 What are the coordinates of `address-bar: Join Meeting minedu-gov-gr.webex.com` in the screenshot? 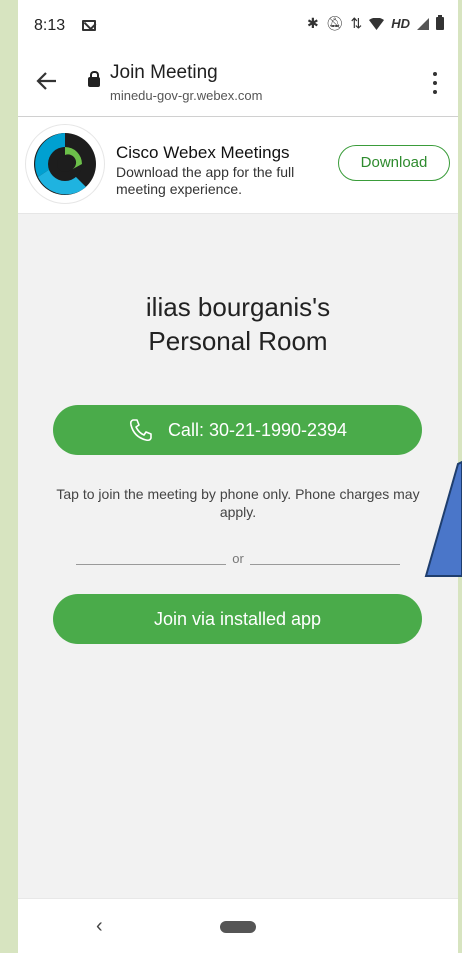 It's located at (238, 85).